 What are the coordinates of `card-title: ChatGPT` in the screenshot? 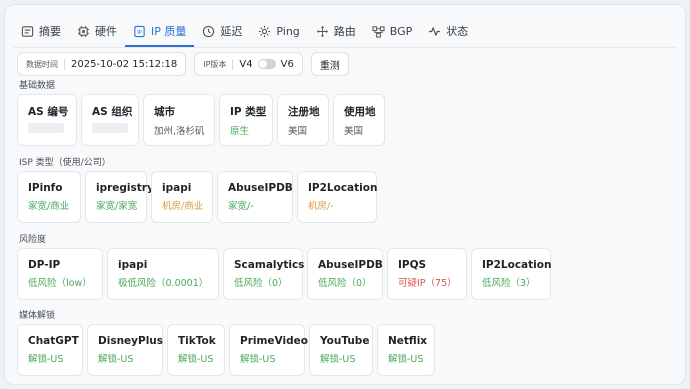 It's located at (53, 341).